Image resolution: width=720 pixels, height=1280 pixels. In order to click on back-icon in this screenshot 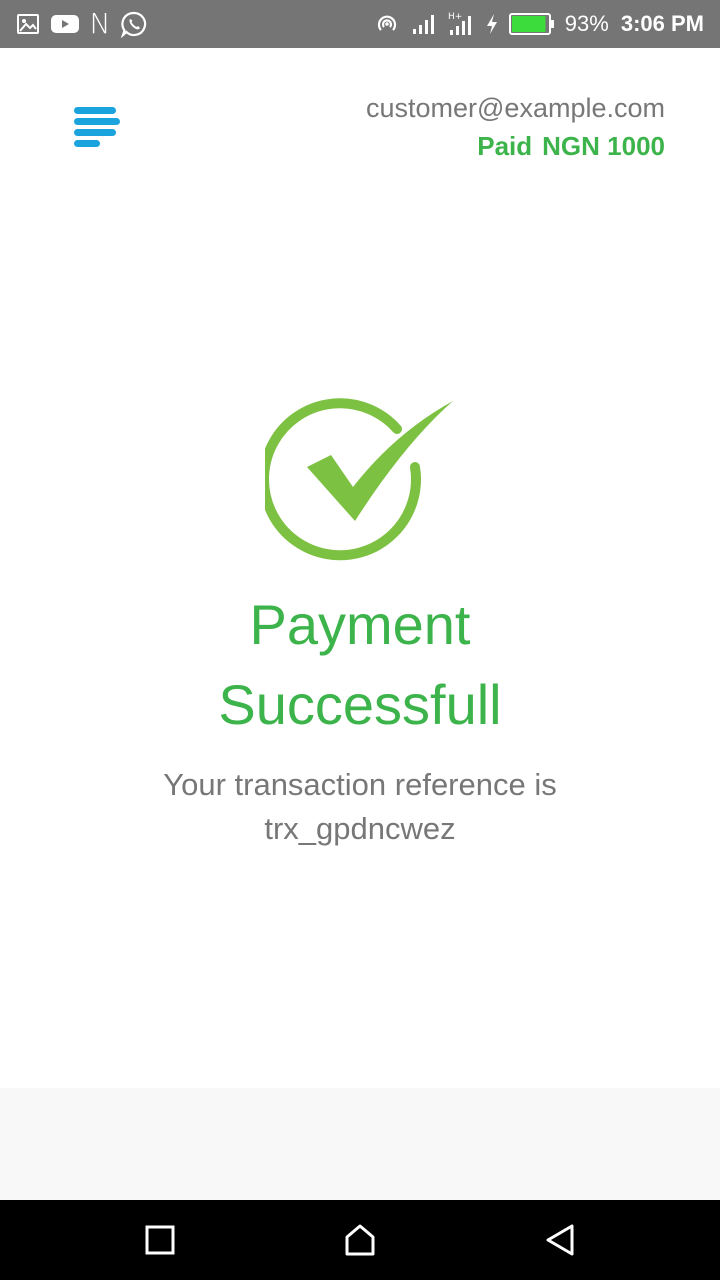, I will do `click(560, 1240)`.